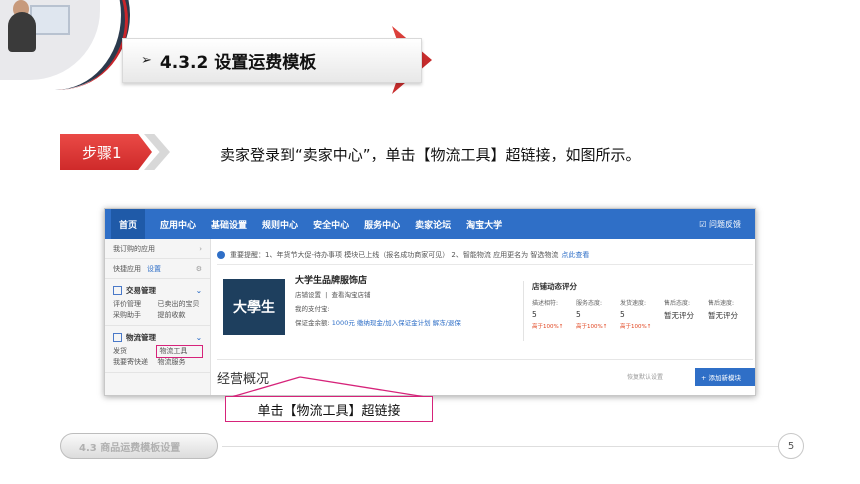  Describe the element at coordinates (545, 303) in the screenshot. I see `rating-header: 描述相符:` at that location.